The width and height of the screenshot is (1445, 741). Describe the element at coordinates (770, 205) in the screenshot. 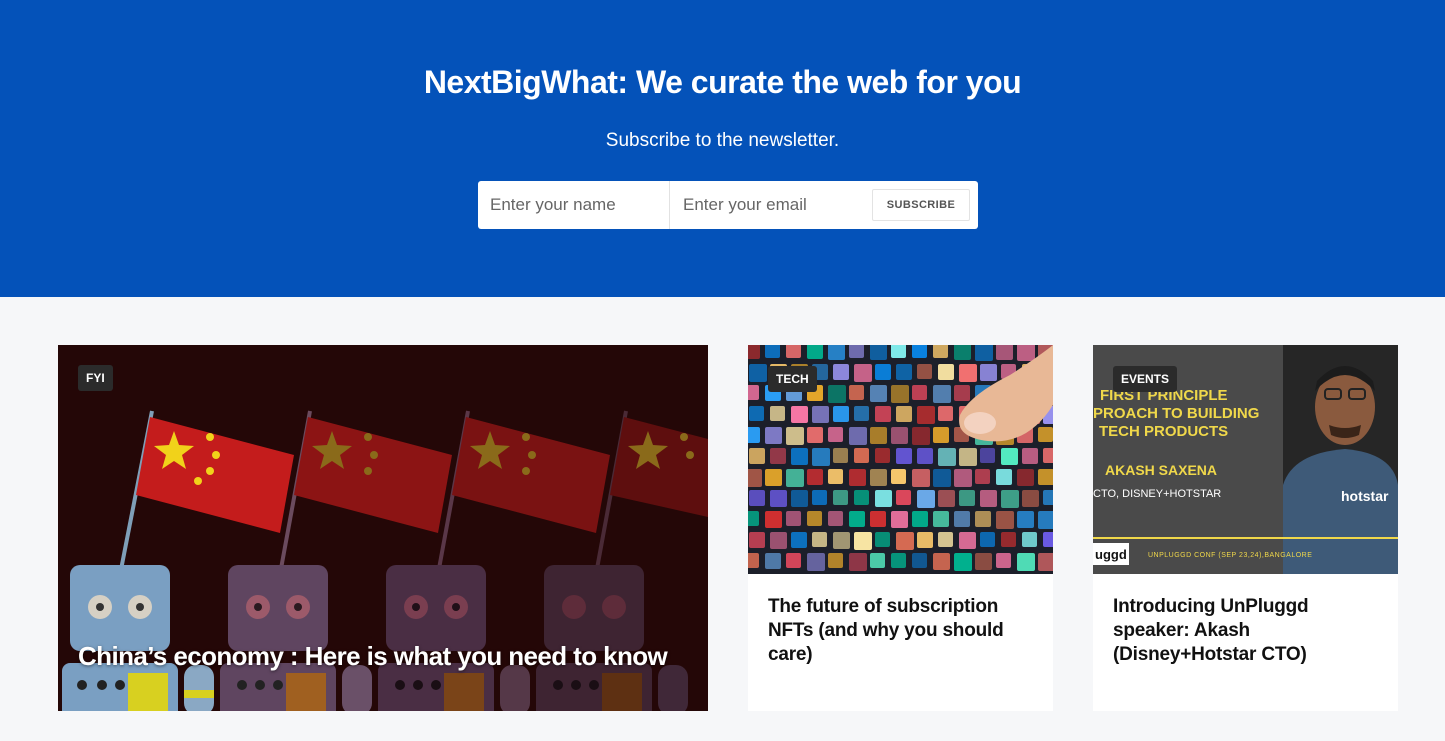

I see `email-input` at that location.